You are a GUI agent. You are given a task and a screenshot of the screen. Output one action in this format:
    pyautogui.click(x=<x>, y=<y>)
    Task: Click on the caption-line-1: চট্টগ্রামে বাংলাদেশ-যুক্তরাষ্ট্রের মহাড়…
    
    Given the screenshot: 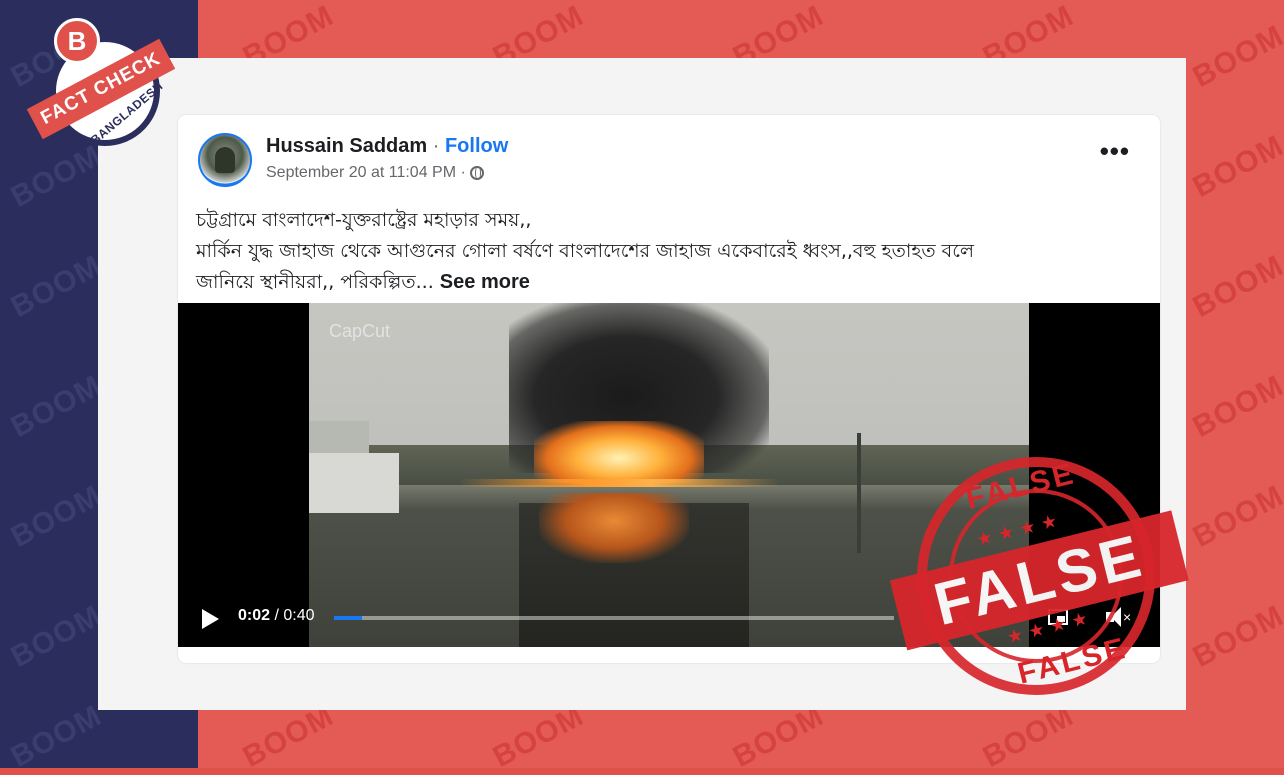 What is the action you would take?
    pyautogui.click(x=364, y=220)
    